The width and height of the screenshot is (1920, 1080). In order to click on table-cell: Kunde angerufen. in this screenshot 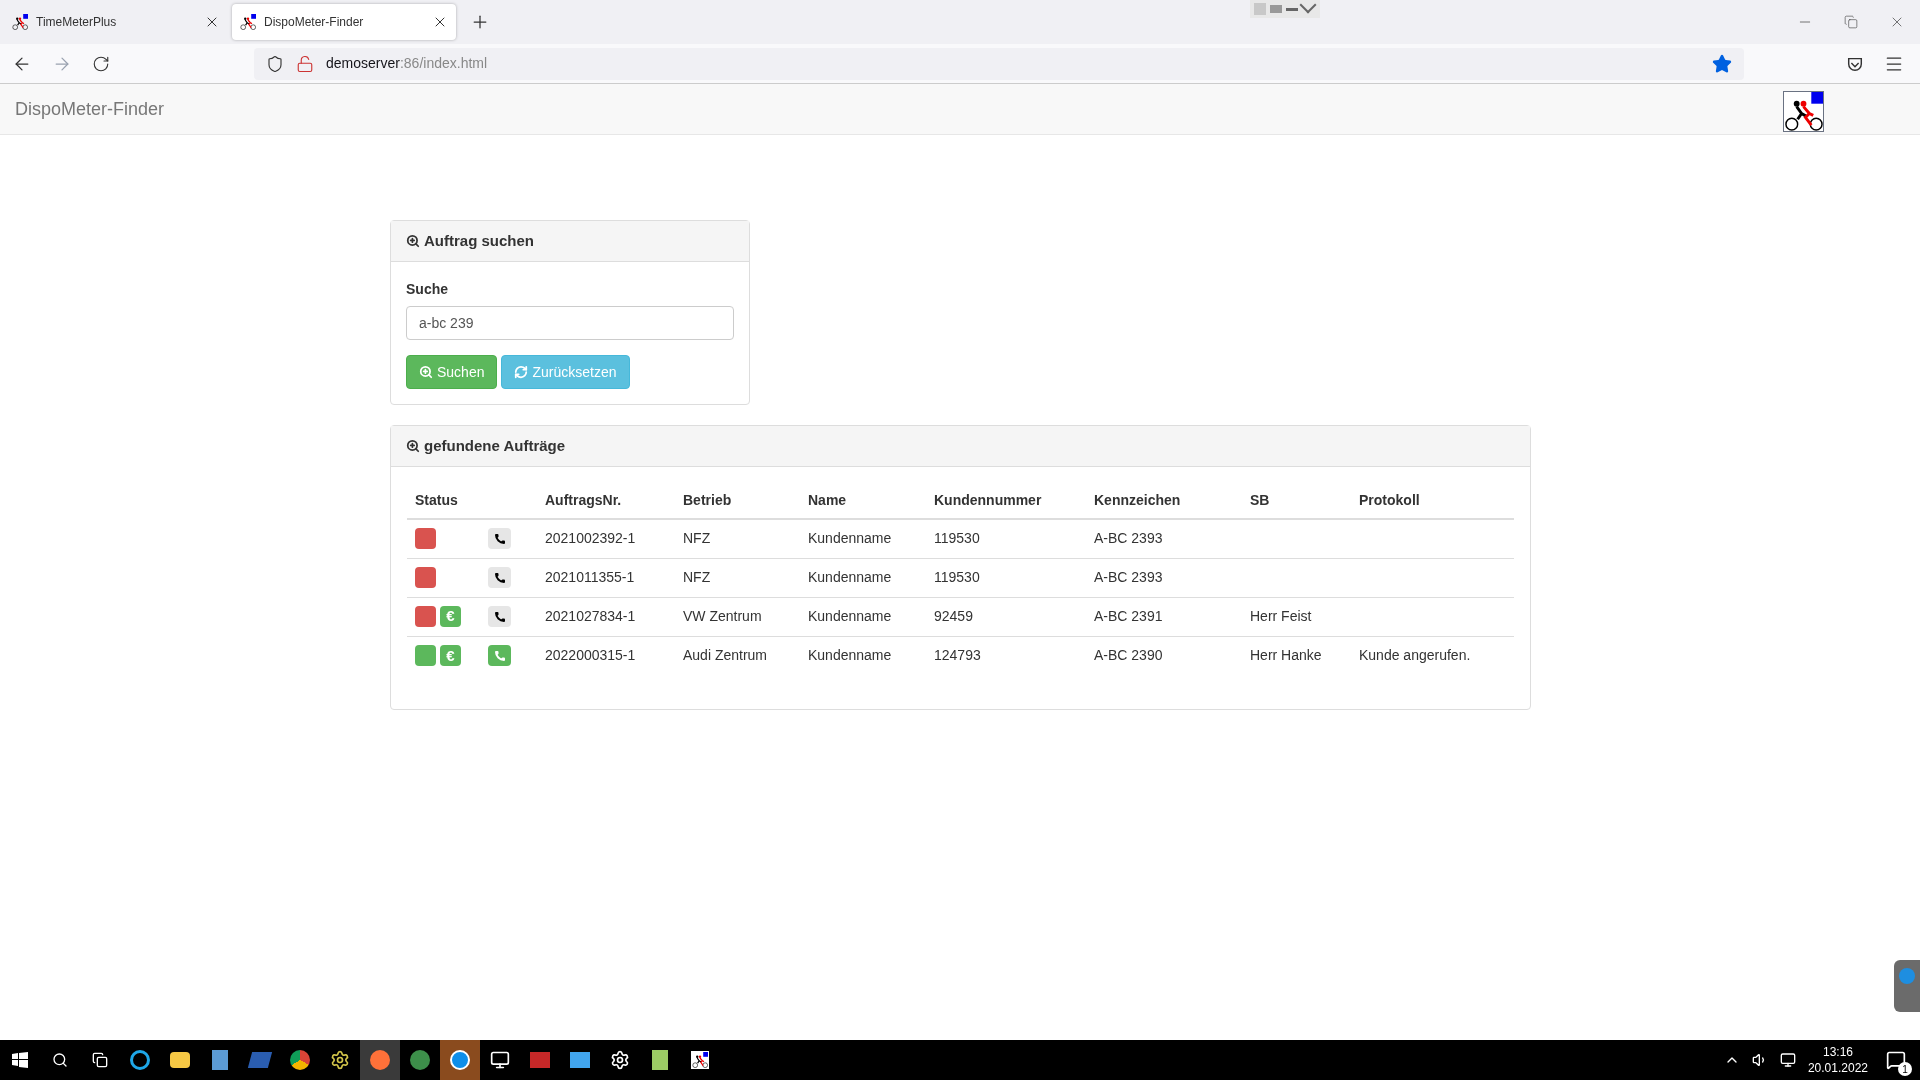, I will do `click(1415, 655)`.